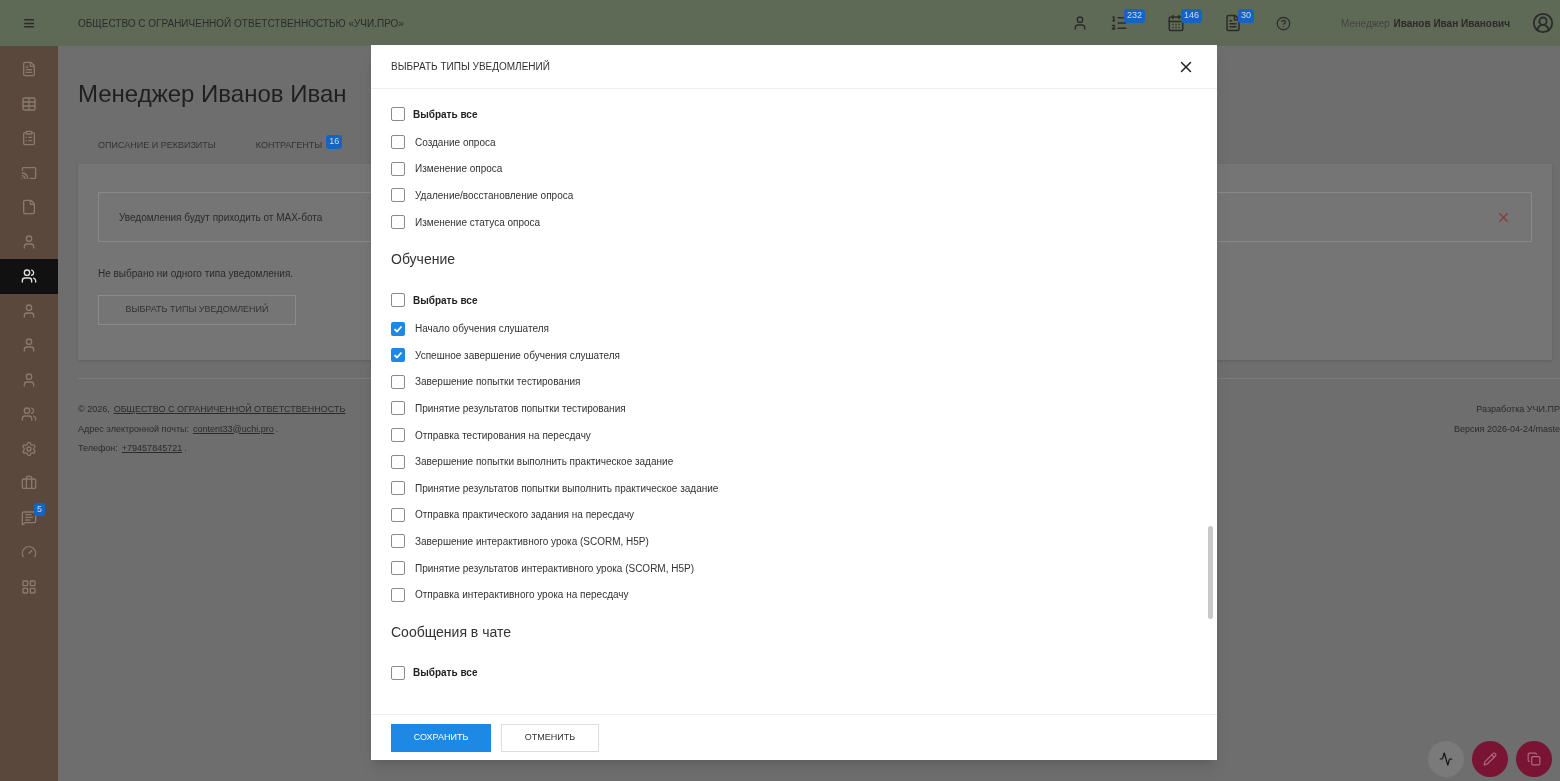  I want to click on phone-link: +79457845721, so click(152, 449).